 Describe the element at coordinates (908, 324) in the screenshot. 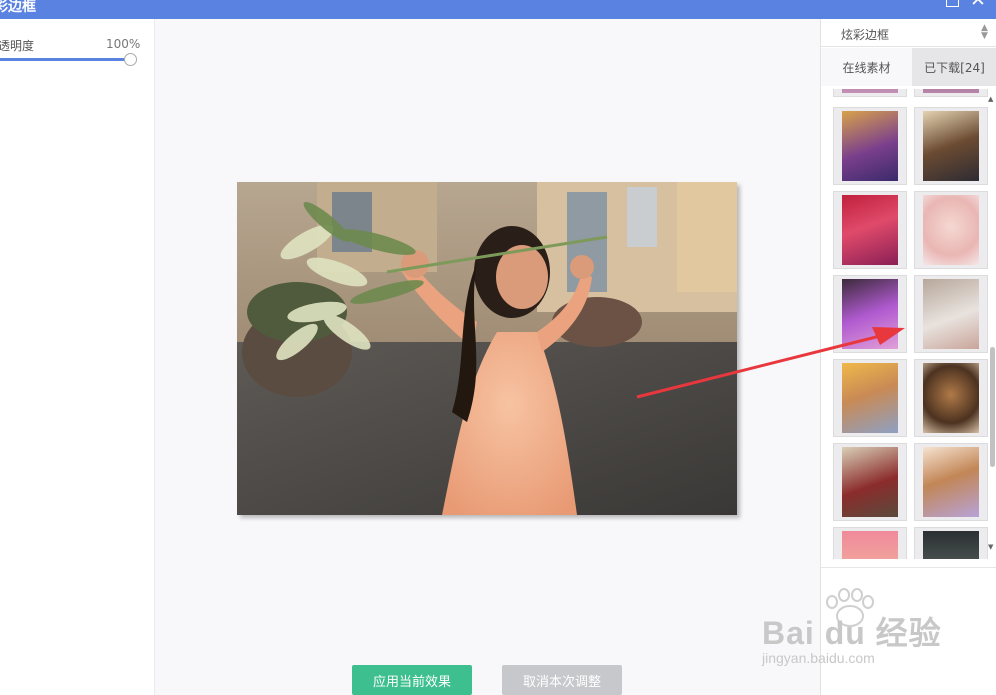

I see `frame-thumbnail-list` at that location.